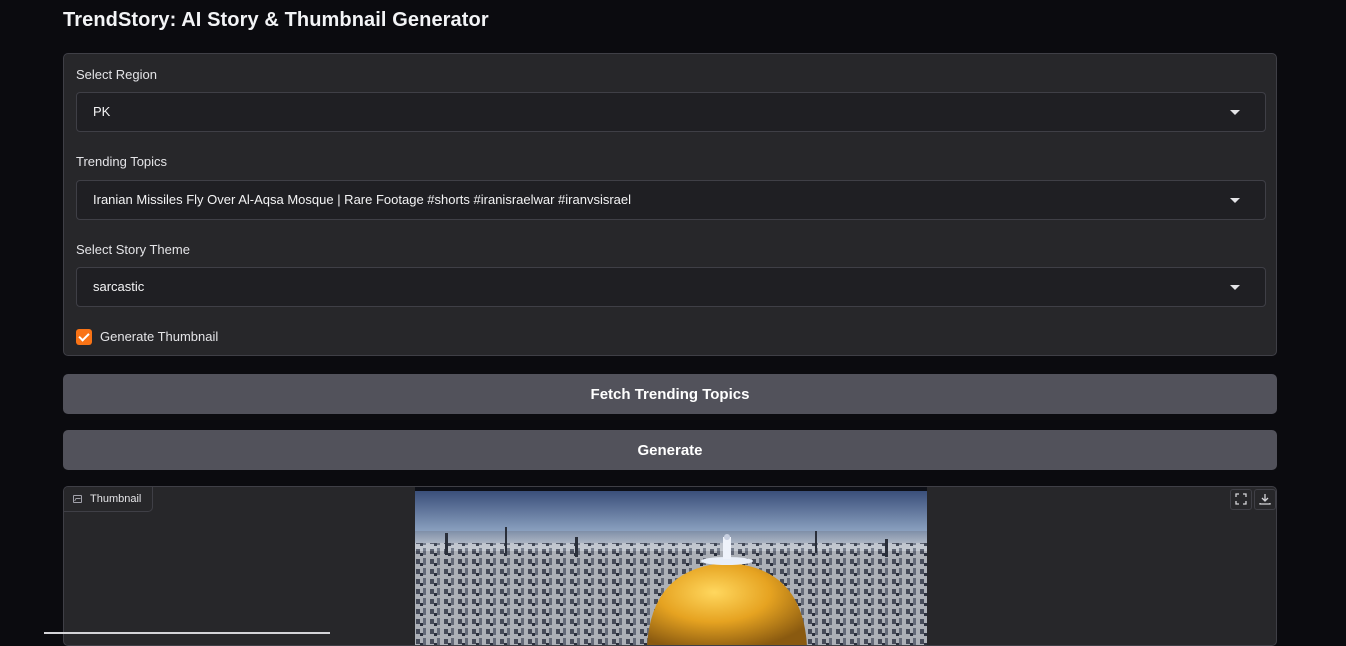  What do you see at coordinates (119, 286) in the screenshot?
I see `theme-value: sarcastic` at bounding box center [119, 286].